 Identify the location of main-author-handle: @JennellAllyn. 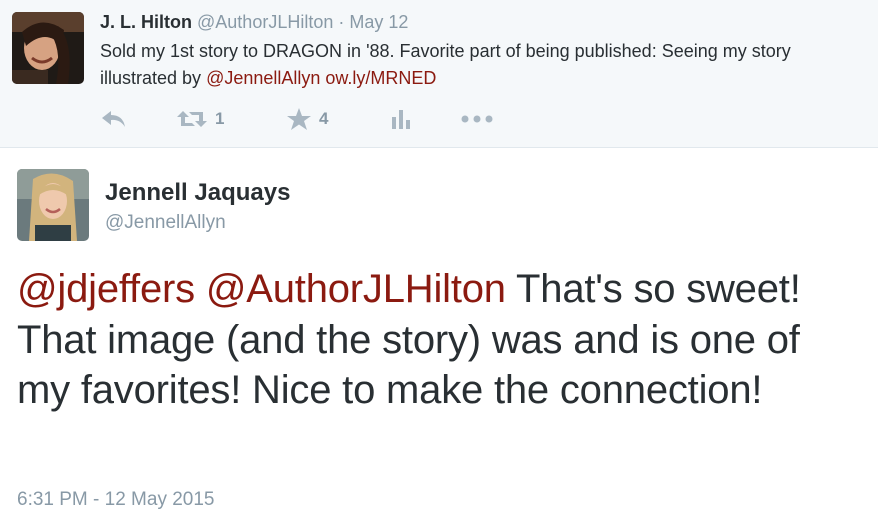
(165, 223).